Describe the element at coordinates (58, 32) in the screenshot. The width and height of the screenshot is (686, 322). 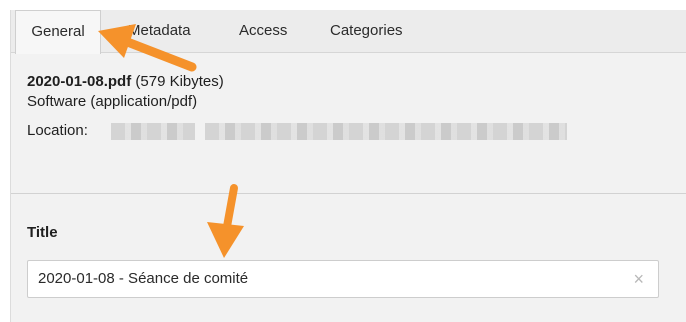
I see `tab-general: General` at that location.